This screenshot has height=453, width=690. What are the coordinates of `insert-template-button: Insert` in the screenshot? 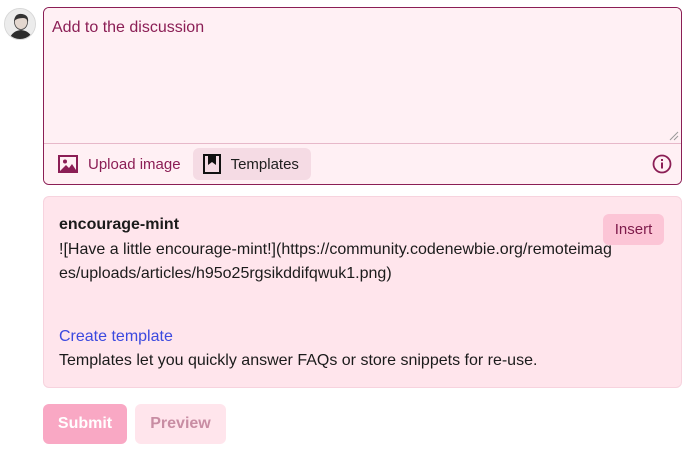 It's located at (633, 229).